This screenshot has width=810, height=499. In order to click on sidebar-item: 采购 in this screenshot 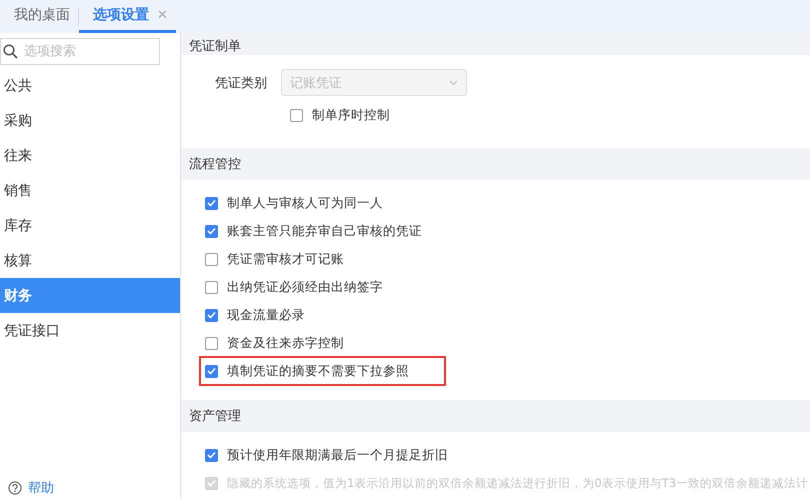, I will do `click(90, 120)`.